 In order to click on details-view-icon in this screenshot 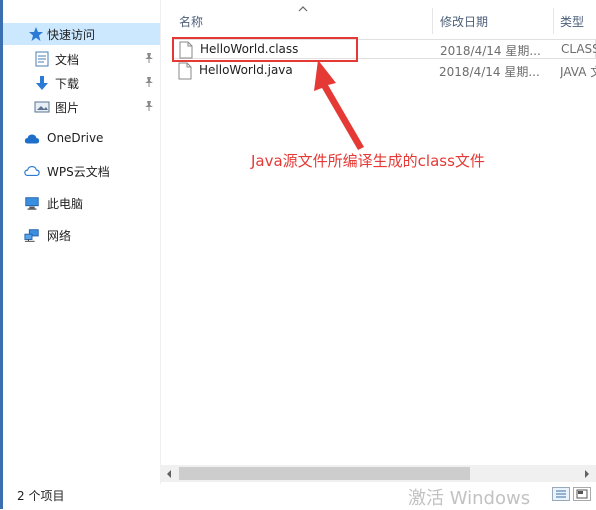, I will do `click(561, 494)`.